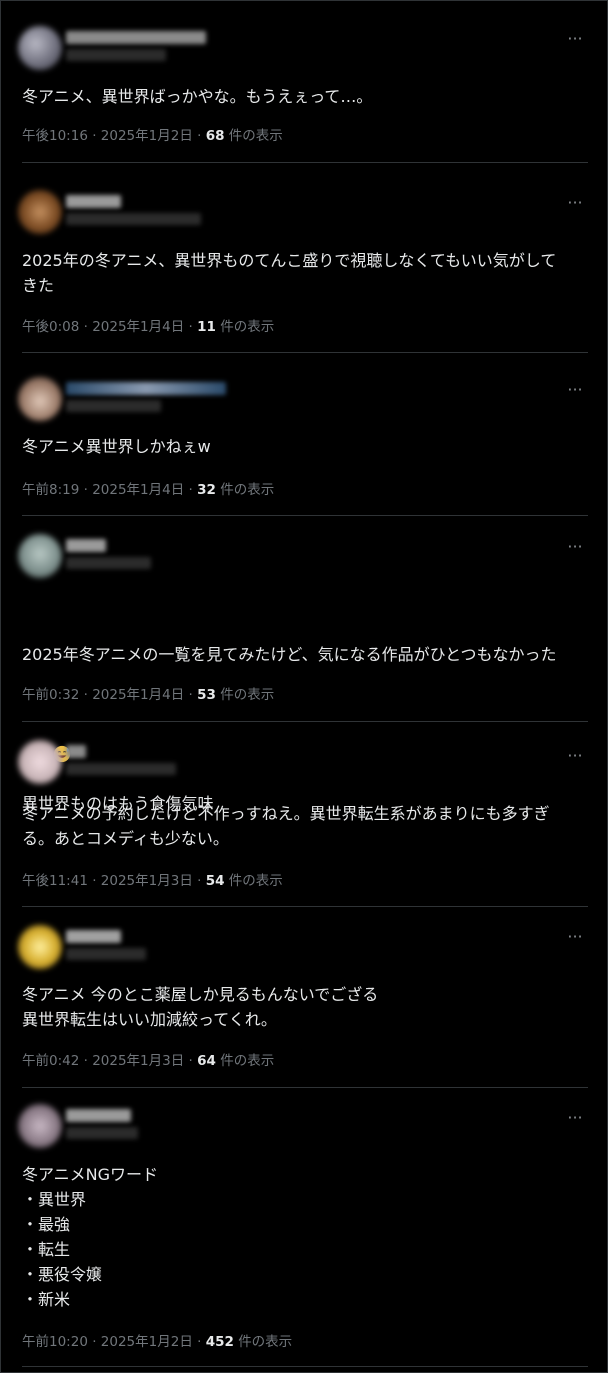  I want to click on post-time: 午後11:41, so click(55, 881).